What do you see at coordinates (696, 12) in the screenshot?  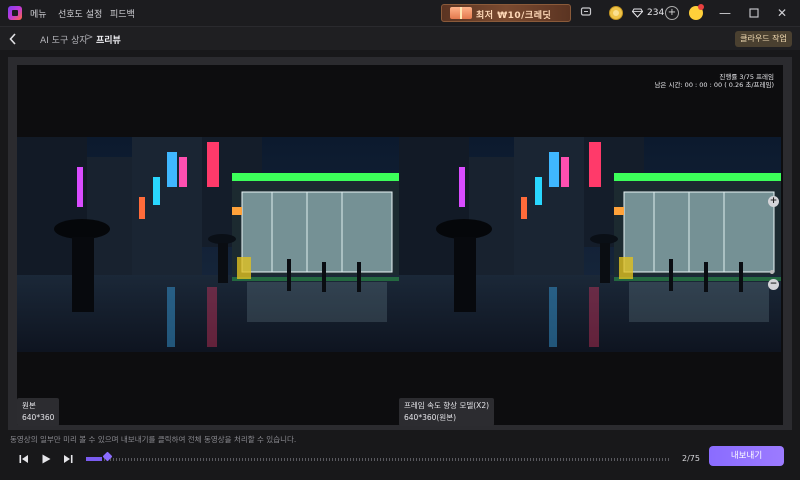 I see `avatar` at bounding box center [696, 12].